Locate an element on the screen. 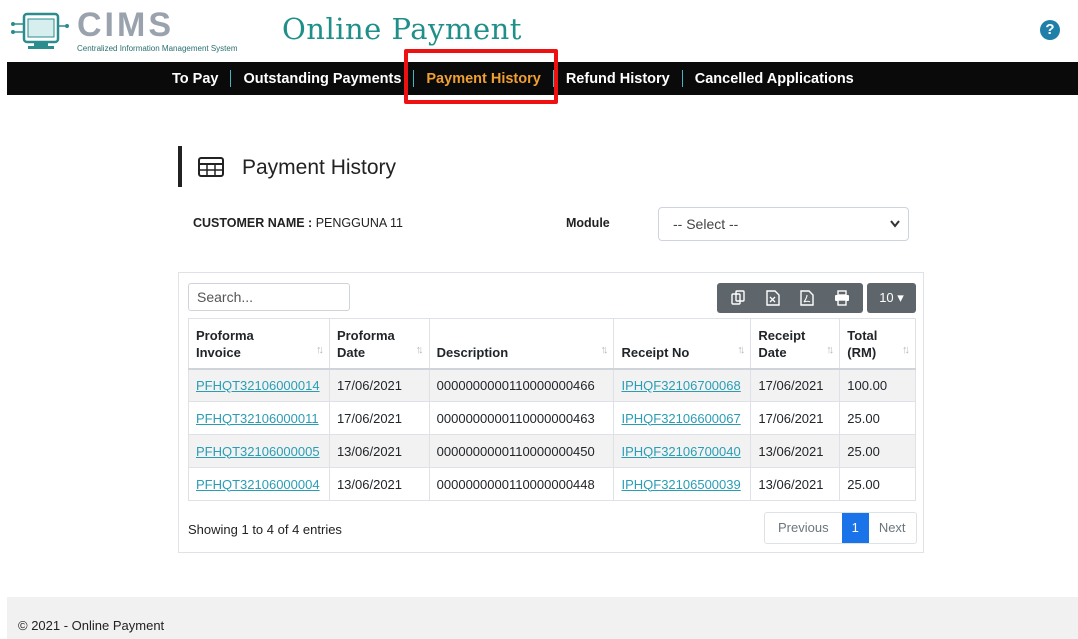 This screenshot has height=639, width=1078. footer: © 2021 - Online Payment is located at coordinates (542, 618).